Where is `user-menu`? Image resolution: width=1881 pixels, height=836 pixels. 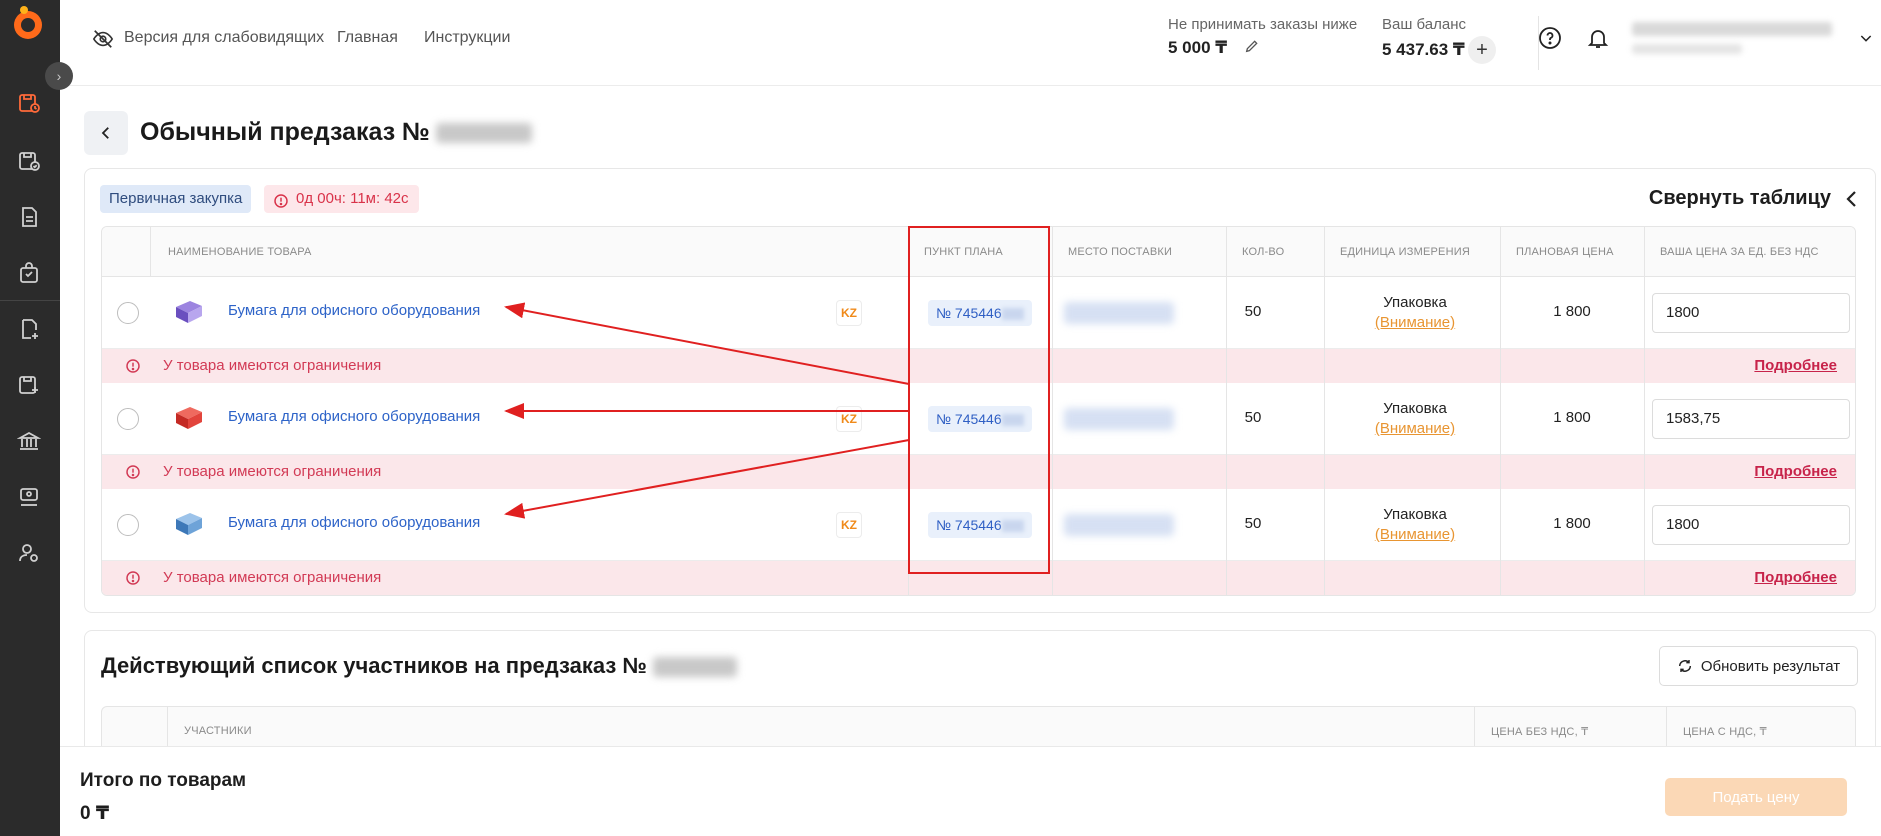
user-menu is located at coordinates (1732, 38).